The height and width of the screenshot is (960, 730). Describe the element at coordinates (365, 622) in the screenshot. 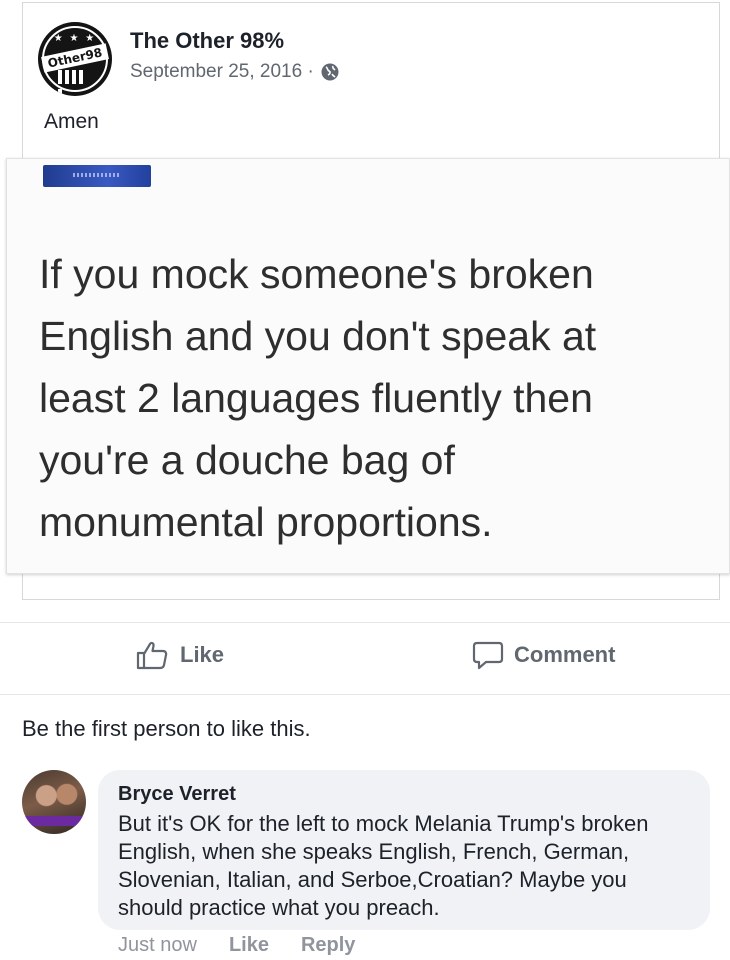

I see `action-divider-top` at that location.